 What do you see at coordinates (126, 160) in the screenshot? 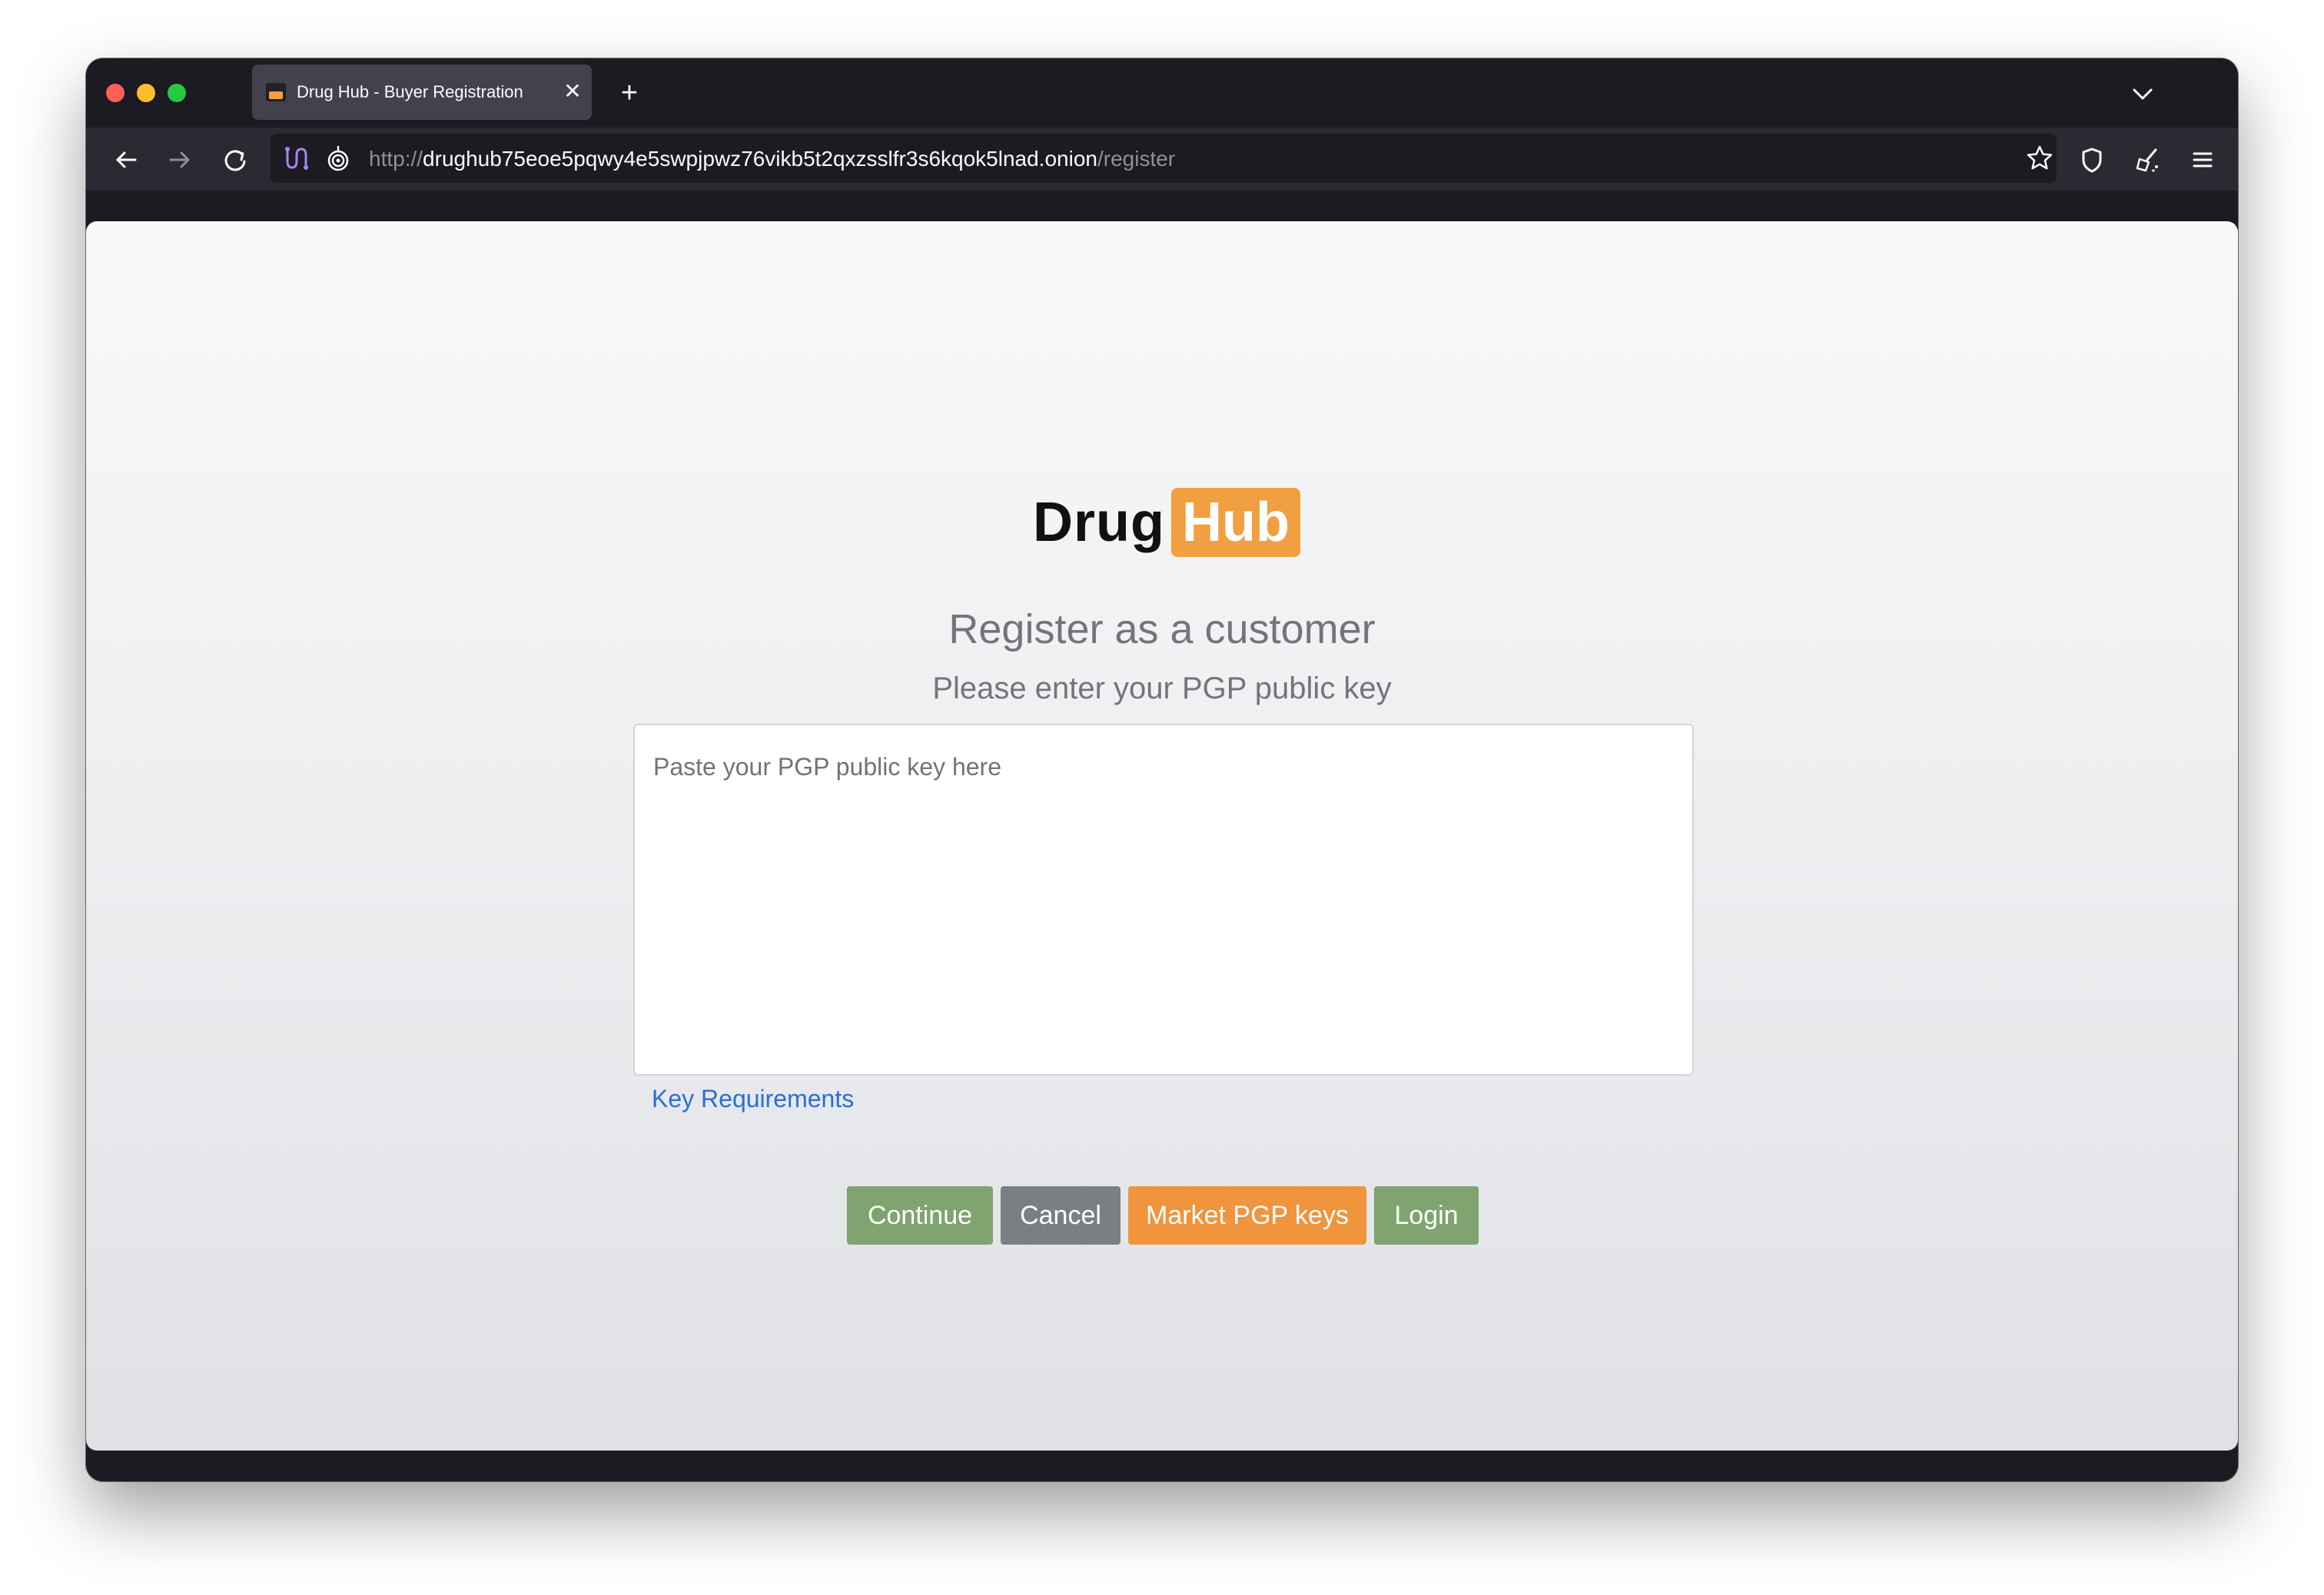
I see `back-arrow-icon` at bounding box center [126, 160].